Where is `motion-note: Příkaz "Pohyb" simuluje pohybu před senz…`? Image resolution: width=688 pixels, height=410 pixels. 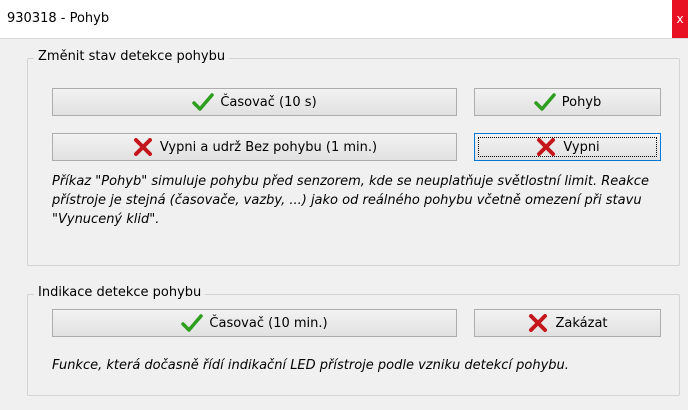 motion-note: Příkaz "Pohyb" simuluje pohybu před senz… is located at coordinates (350, 200).